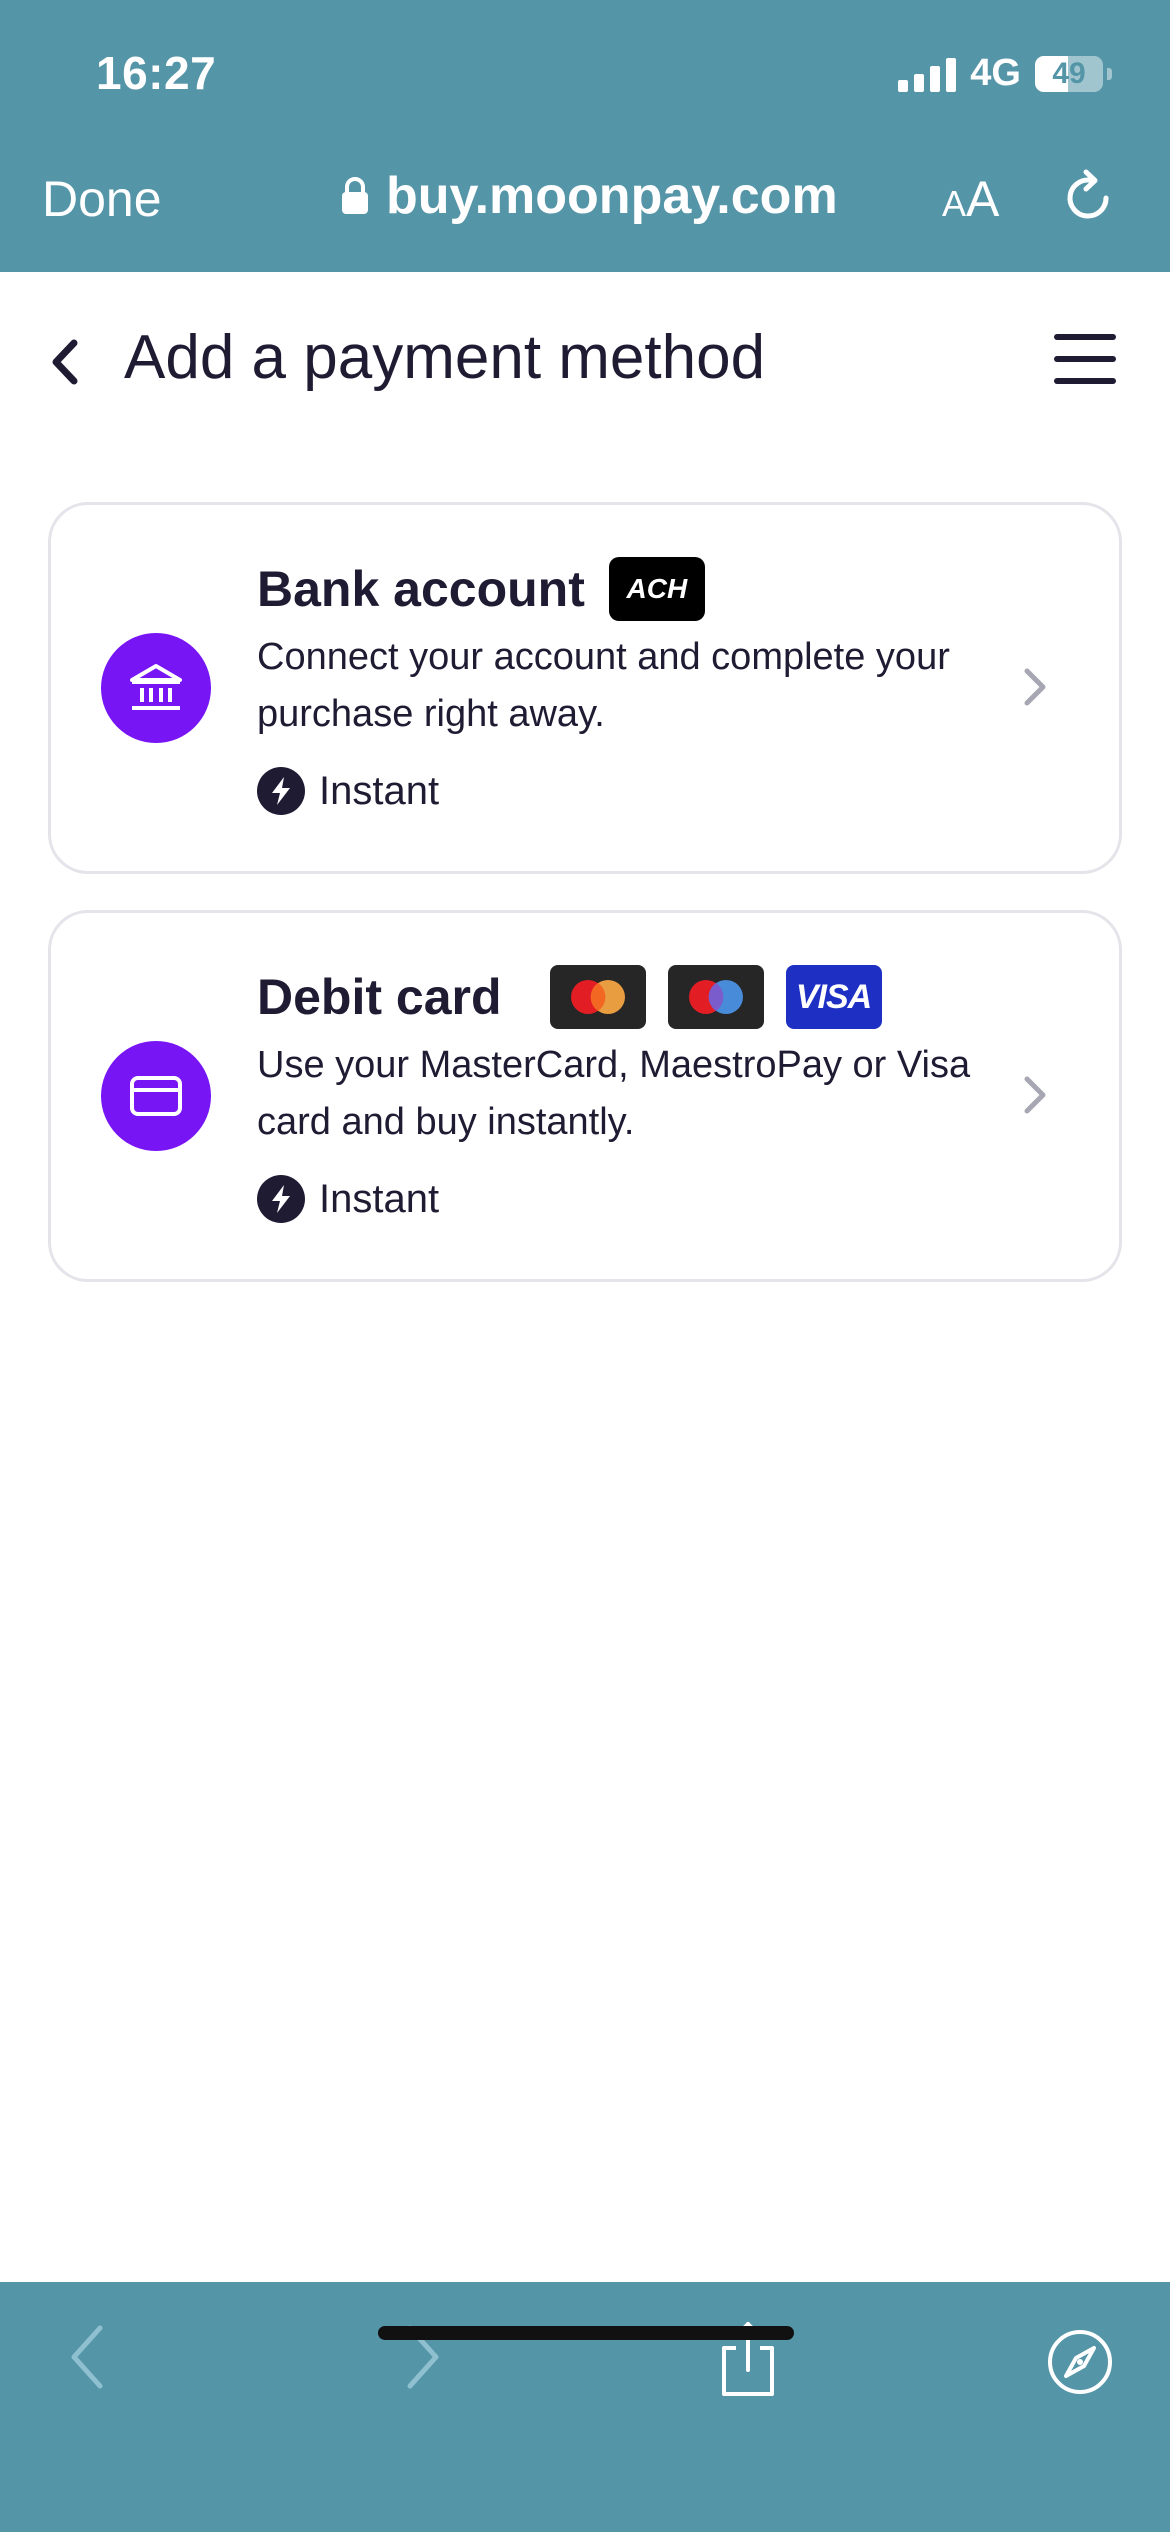  I want to click on card-title: Debit card, so click(379, 997).